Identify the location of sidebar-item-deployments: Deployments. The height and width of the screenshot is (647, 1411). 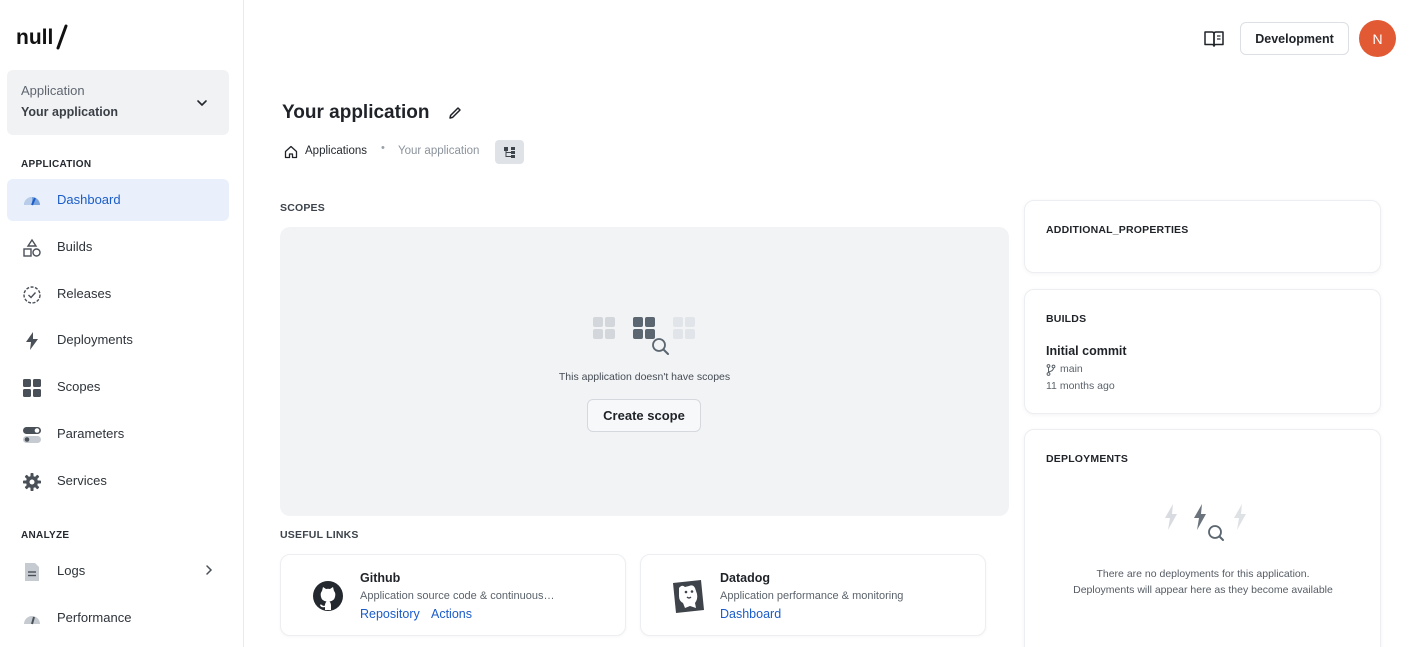
(118, 340).